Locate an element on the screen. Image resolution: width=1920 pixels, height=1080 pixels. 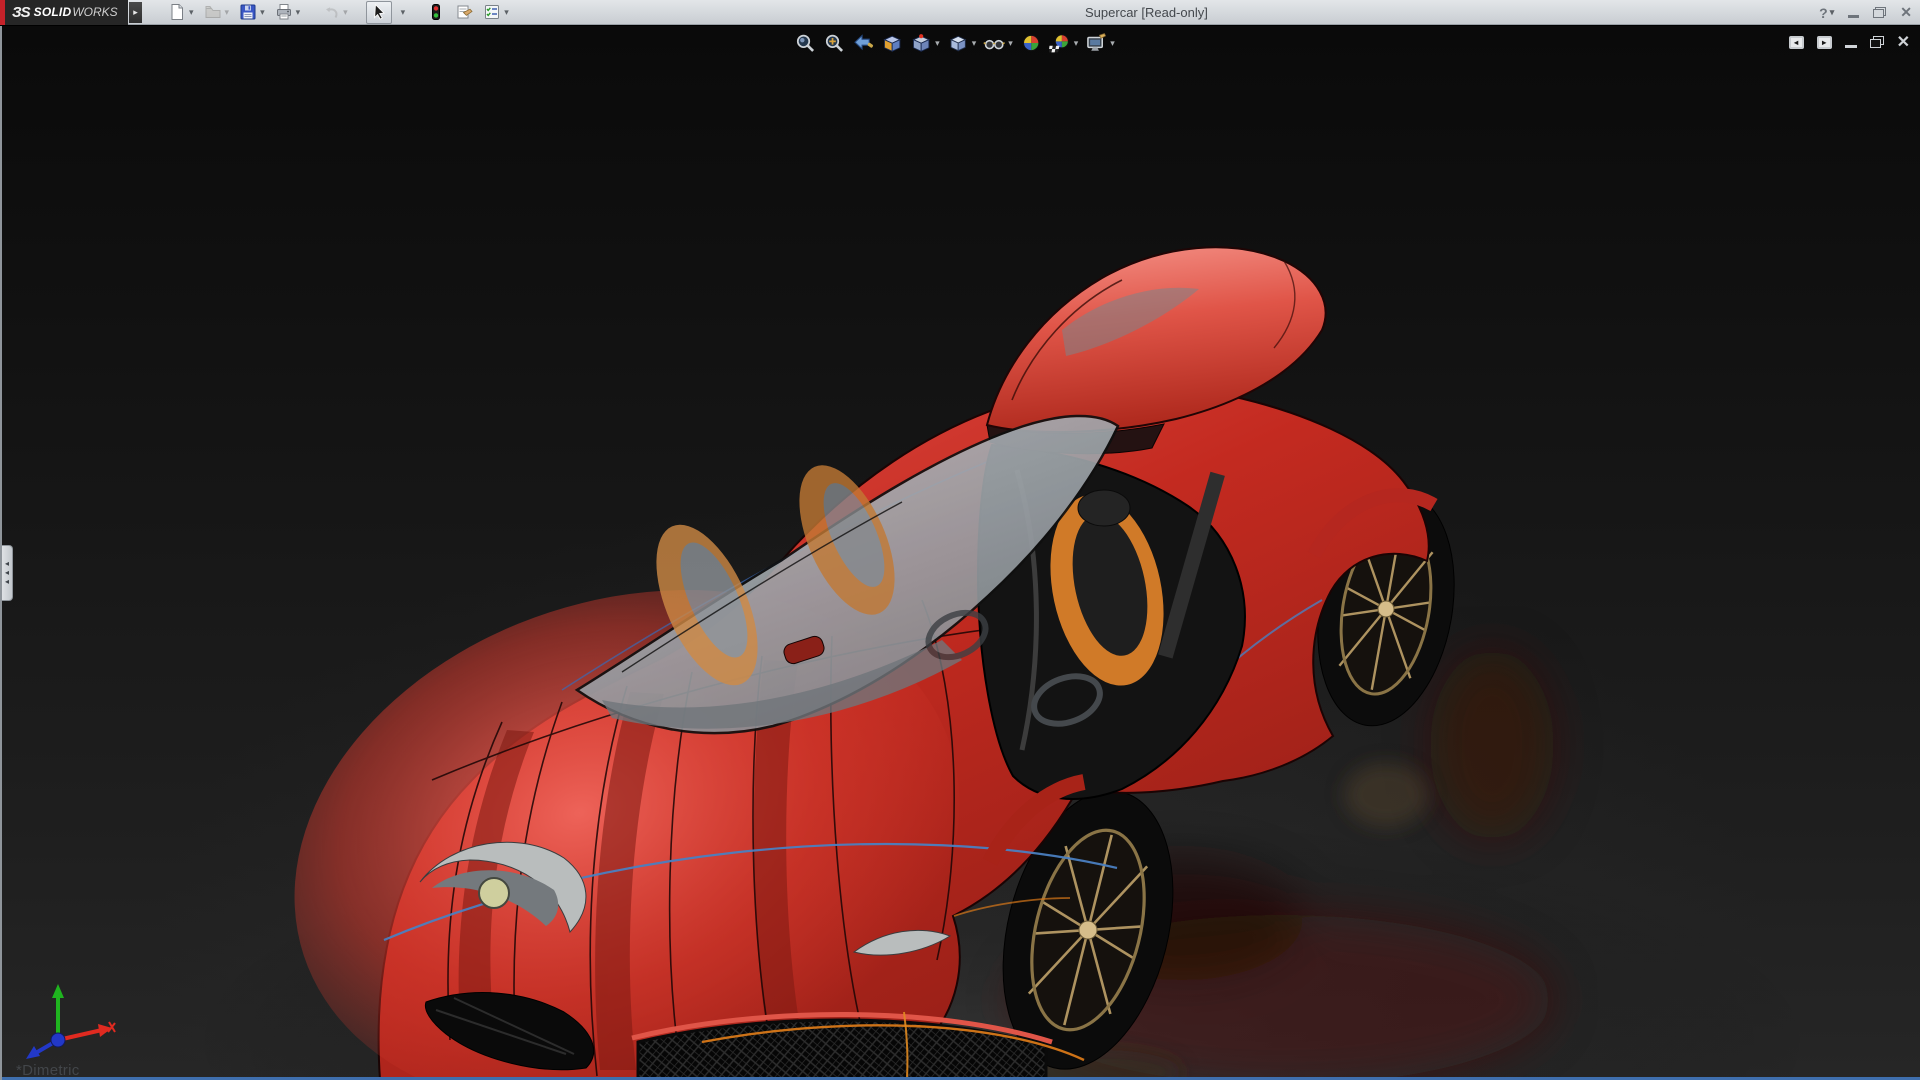
open-folder-icon is located at coordinates (213, 12).